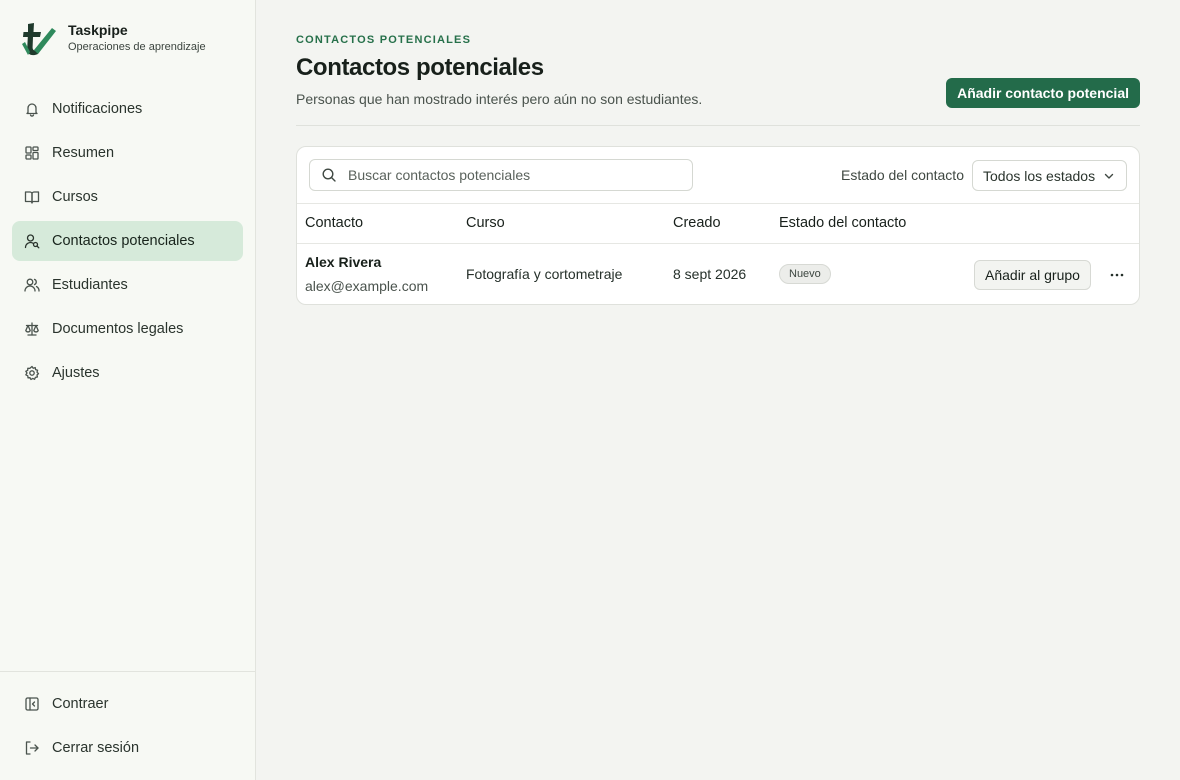 Image resolution: width=1180 pixels, height=780 pixels. Describe the element at coordinates (32, 153) in the screenshot. I see `dashboard-icon` at that location.